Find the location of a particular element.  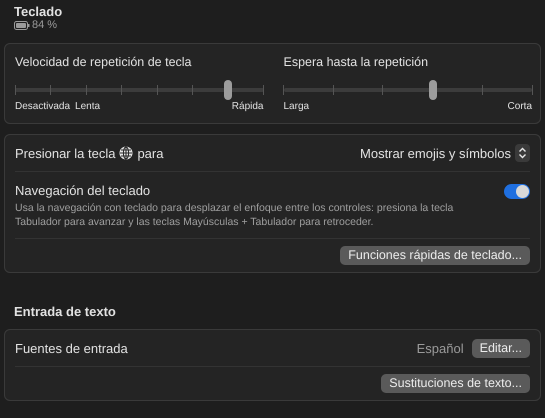

chevron-up-down-icon is located at coordinates (522, 153).